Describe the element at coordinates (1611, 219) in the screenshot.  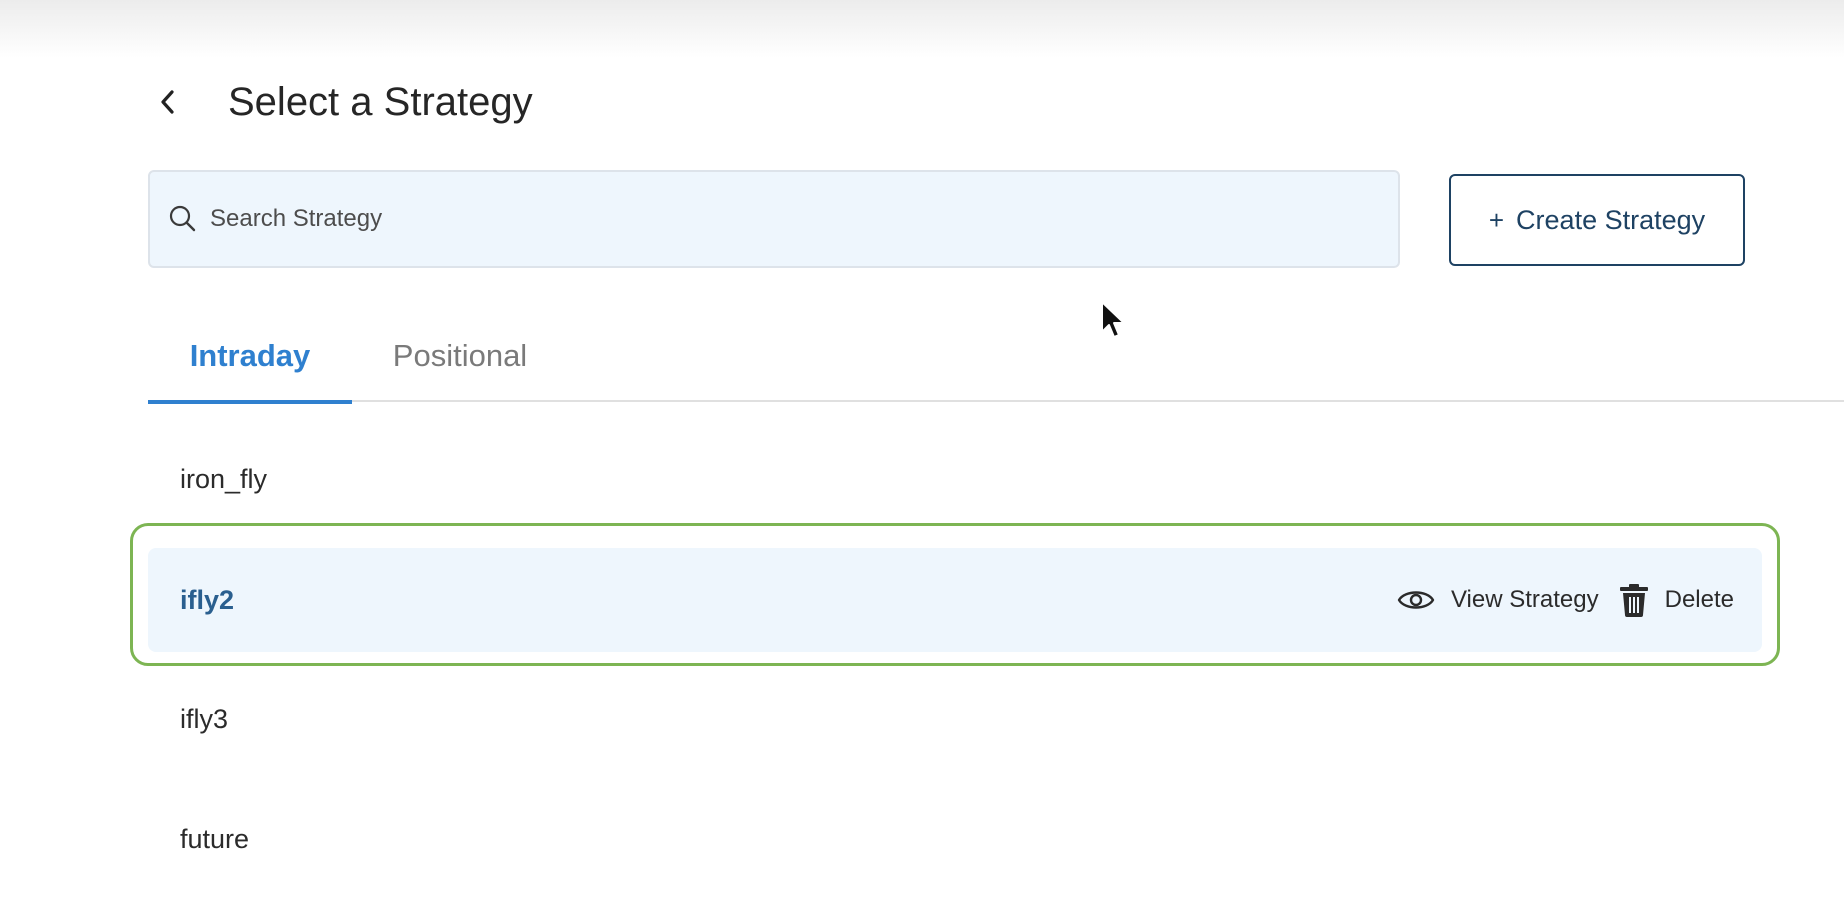
I see `create-strategy-label: Create Strategy` at that location.